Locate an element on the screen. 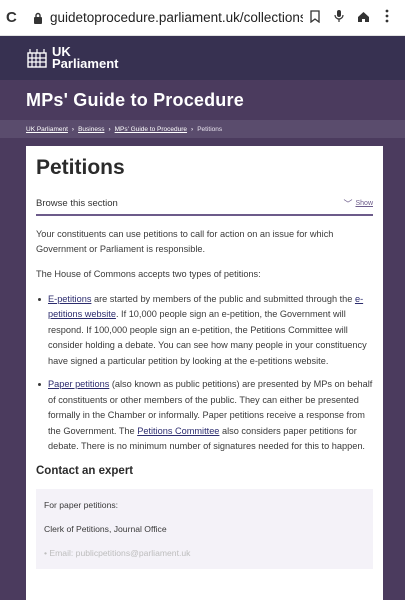 This screenshot has height=600, width=405. show-label: Show is located at coordinates (364, 203).